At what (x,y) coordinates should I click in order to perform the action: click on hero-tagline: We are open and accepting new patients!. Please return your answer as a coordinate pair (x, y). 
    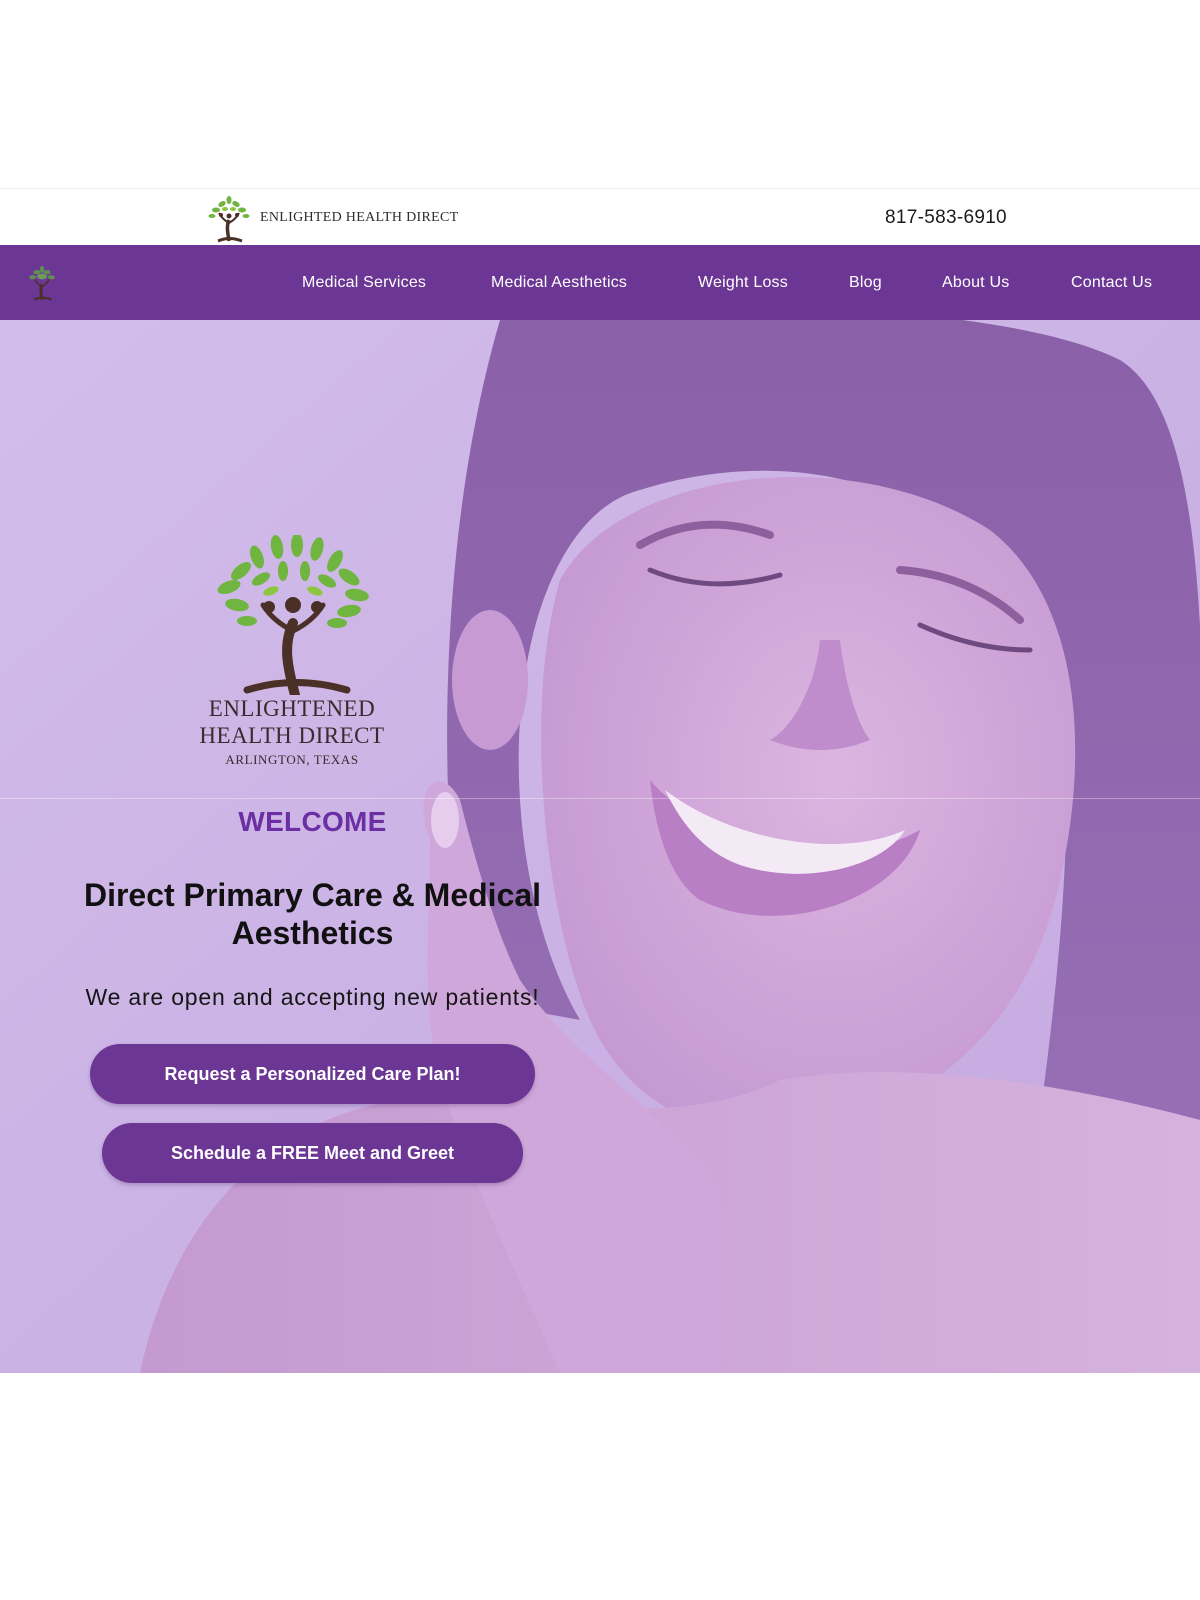
    Looking at the image, I should click on (312, 997).